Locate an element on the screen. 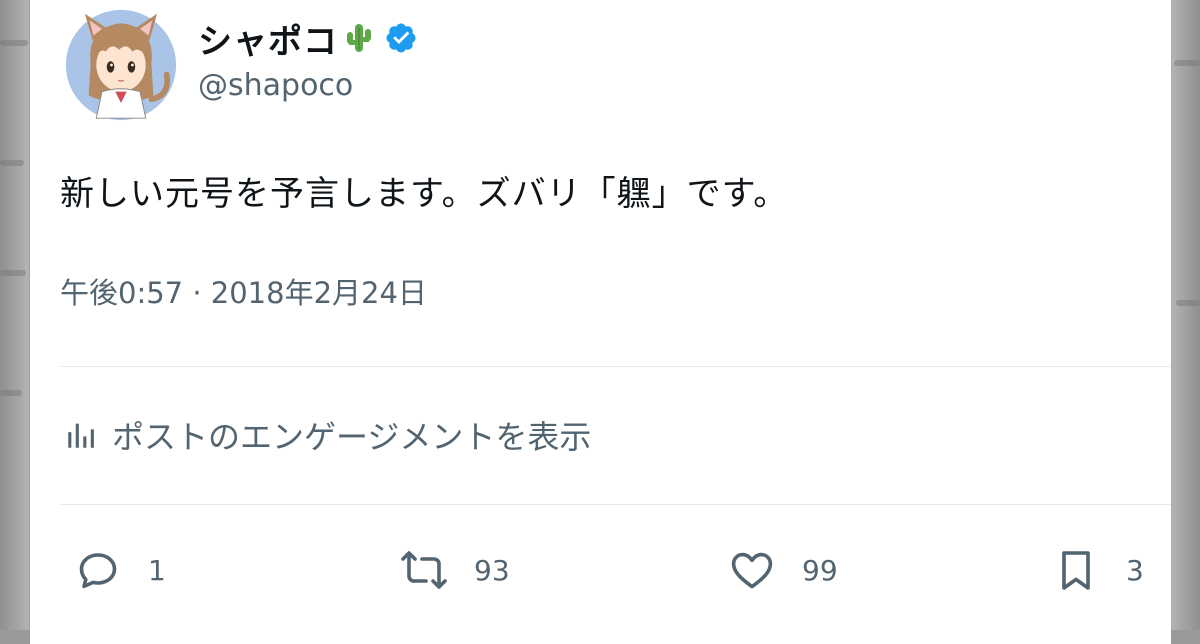 This screenshot has width=1200, height=644. bookmark-icon is located at coordinates (1076, 570).